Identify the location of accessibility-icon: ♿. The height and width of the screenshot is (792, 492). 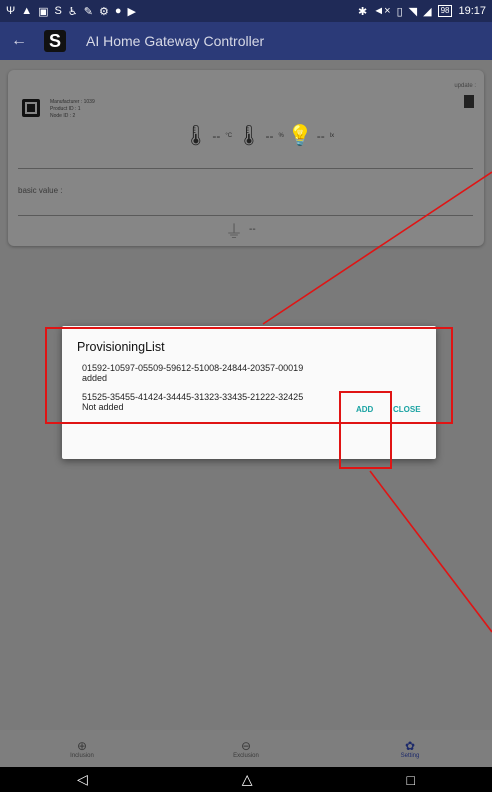
(72, 11).